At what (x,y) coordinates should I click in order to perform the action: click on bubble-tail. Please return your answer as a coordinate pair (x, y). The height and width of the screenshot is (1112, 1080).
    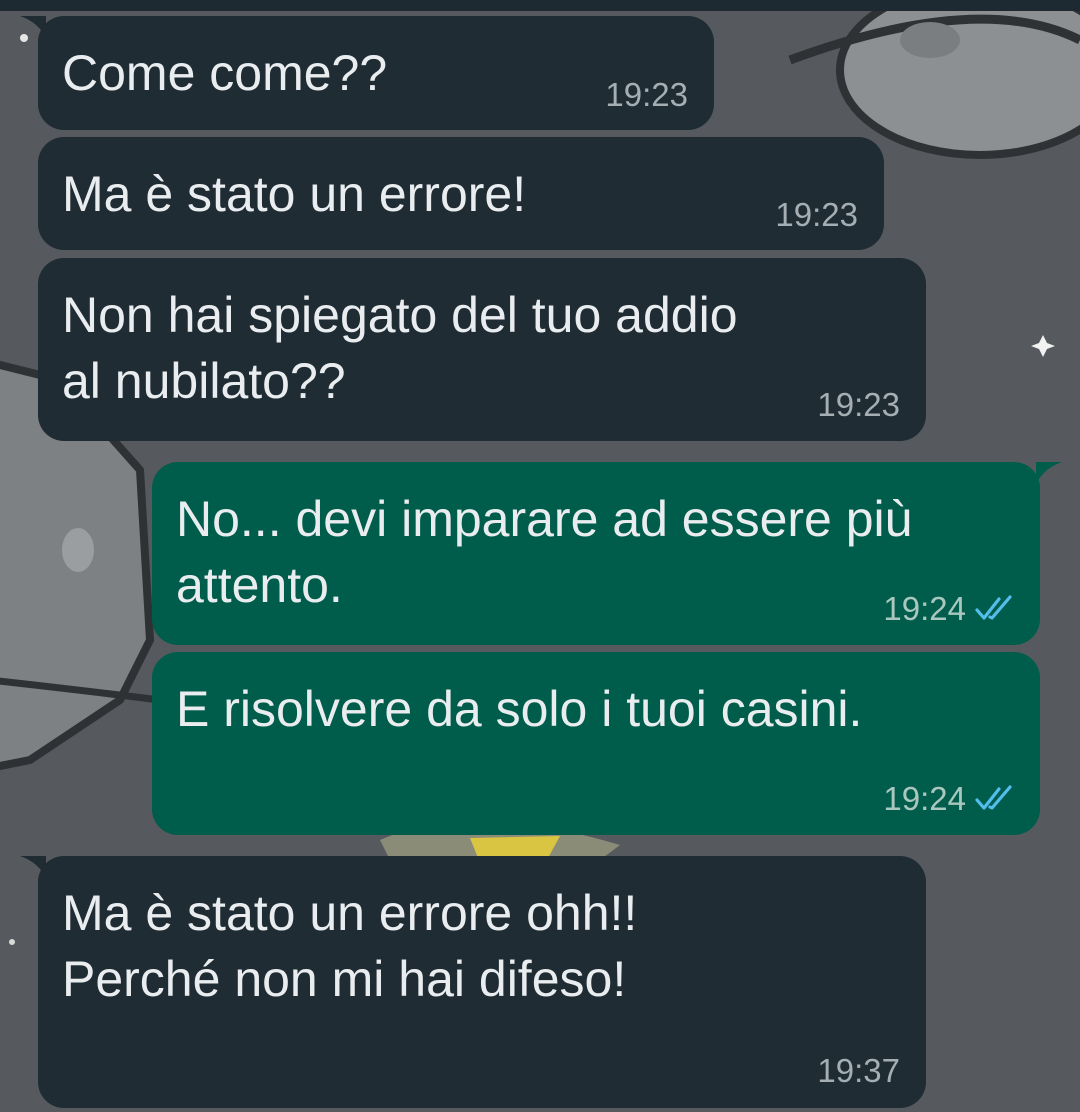
    Looking at the image, I should click on (1049, 473).